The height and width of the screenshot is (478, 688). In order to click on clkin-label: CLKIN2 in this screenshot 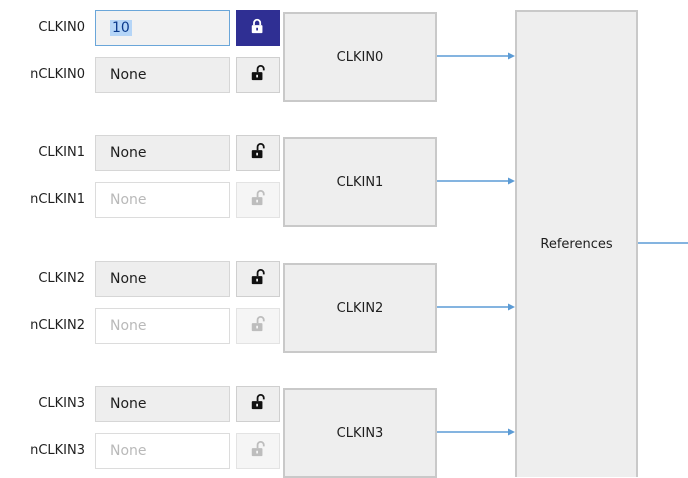, I will do `click(61, 278)`.